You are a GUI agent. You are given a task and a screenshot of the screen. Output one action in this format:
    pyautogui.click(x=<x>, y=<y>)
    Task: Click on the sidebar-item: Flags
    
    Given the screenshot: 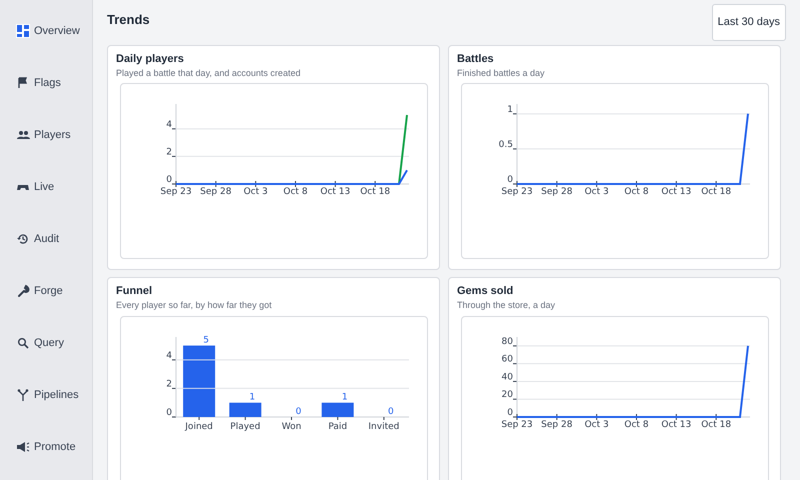 What is the action you would take?
    pyautogui.click(x=46, y=83)
    